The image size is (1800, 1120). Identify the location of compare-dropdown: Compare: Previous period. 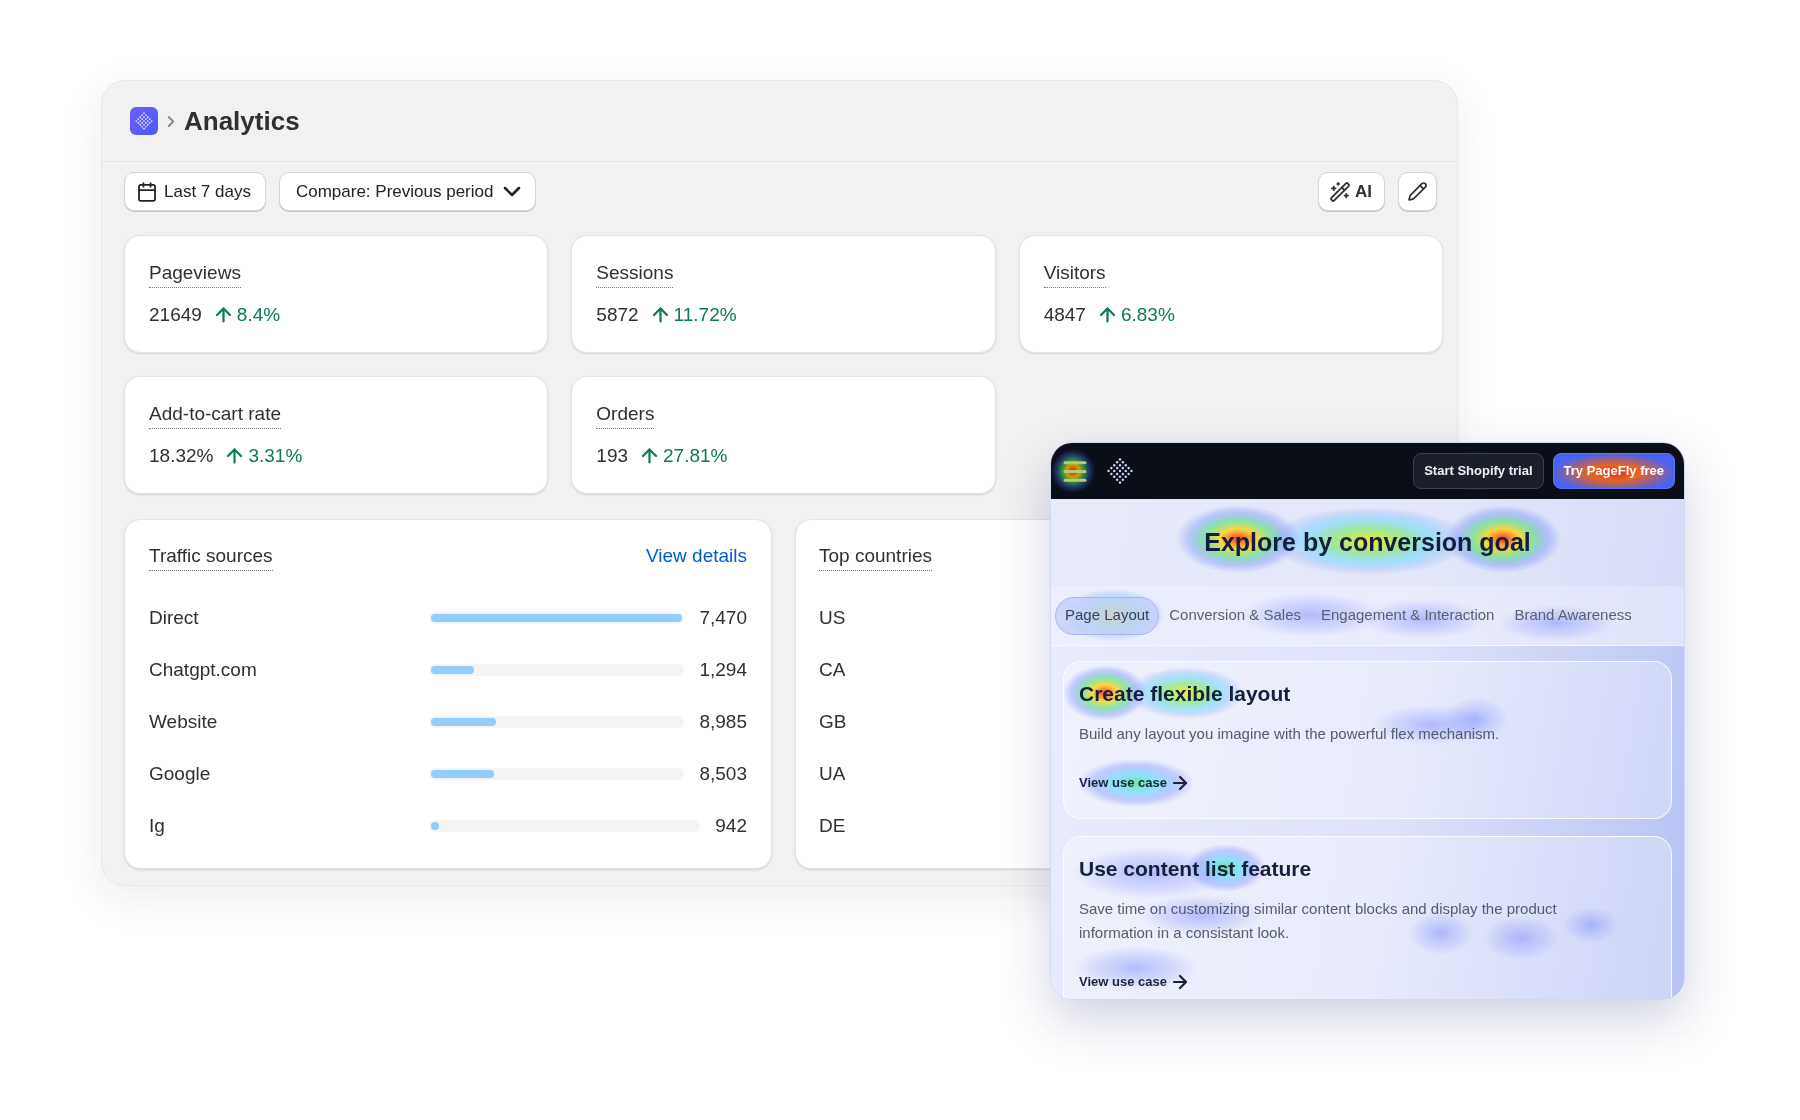
(407, 191).